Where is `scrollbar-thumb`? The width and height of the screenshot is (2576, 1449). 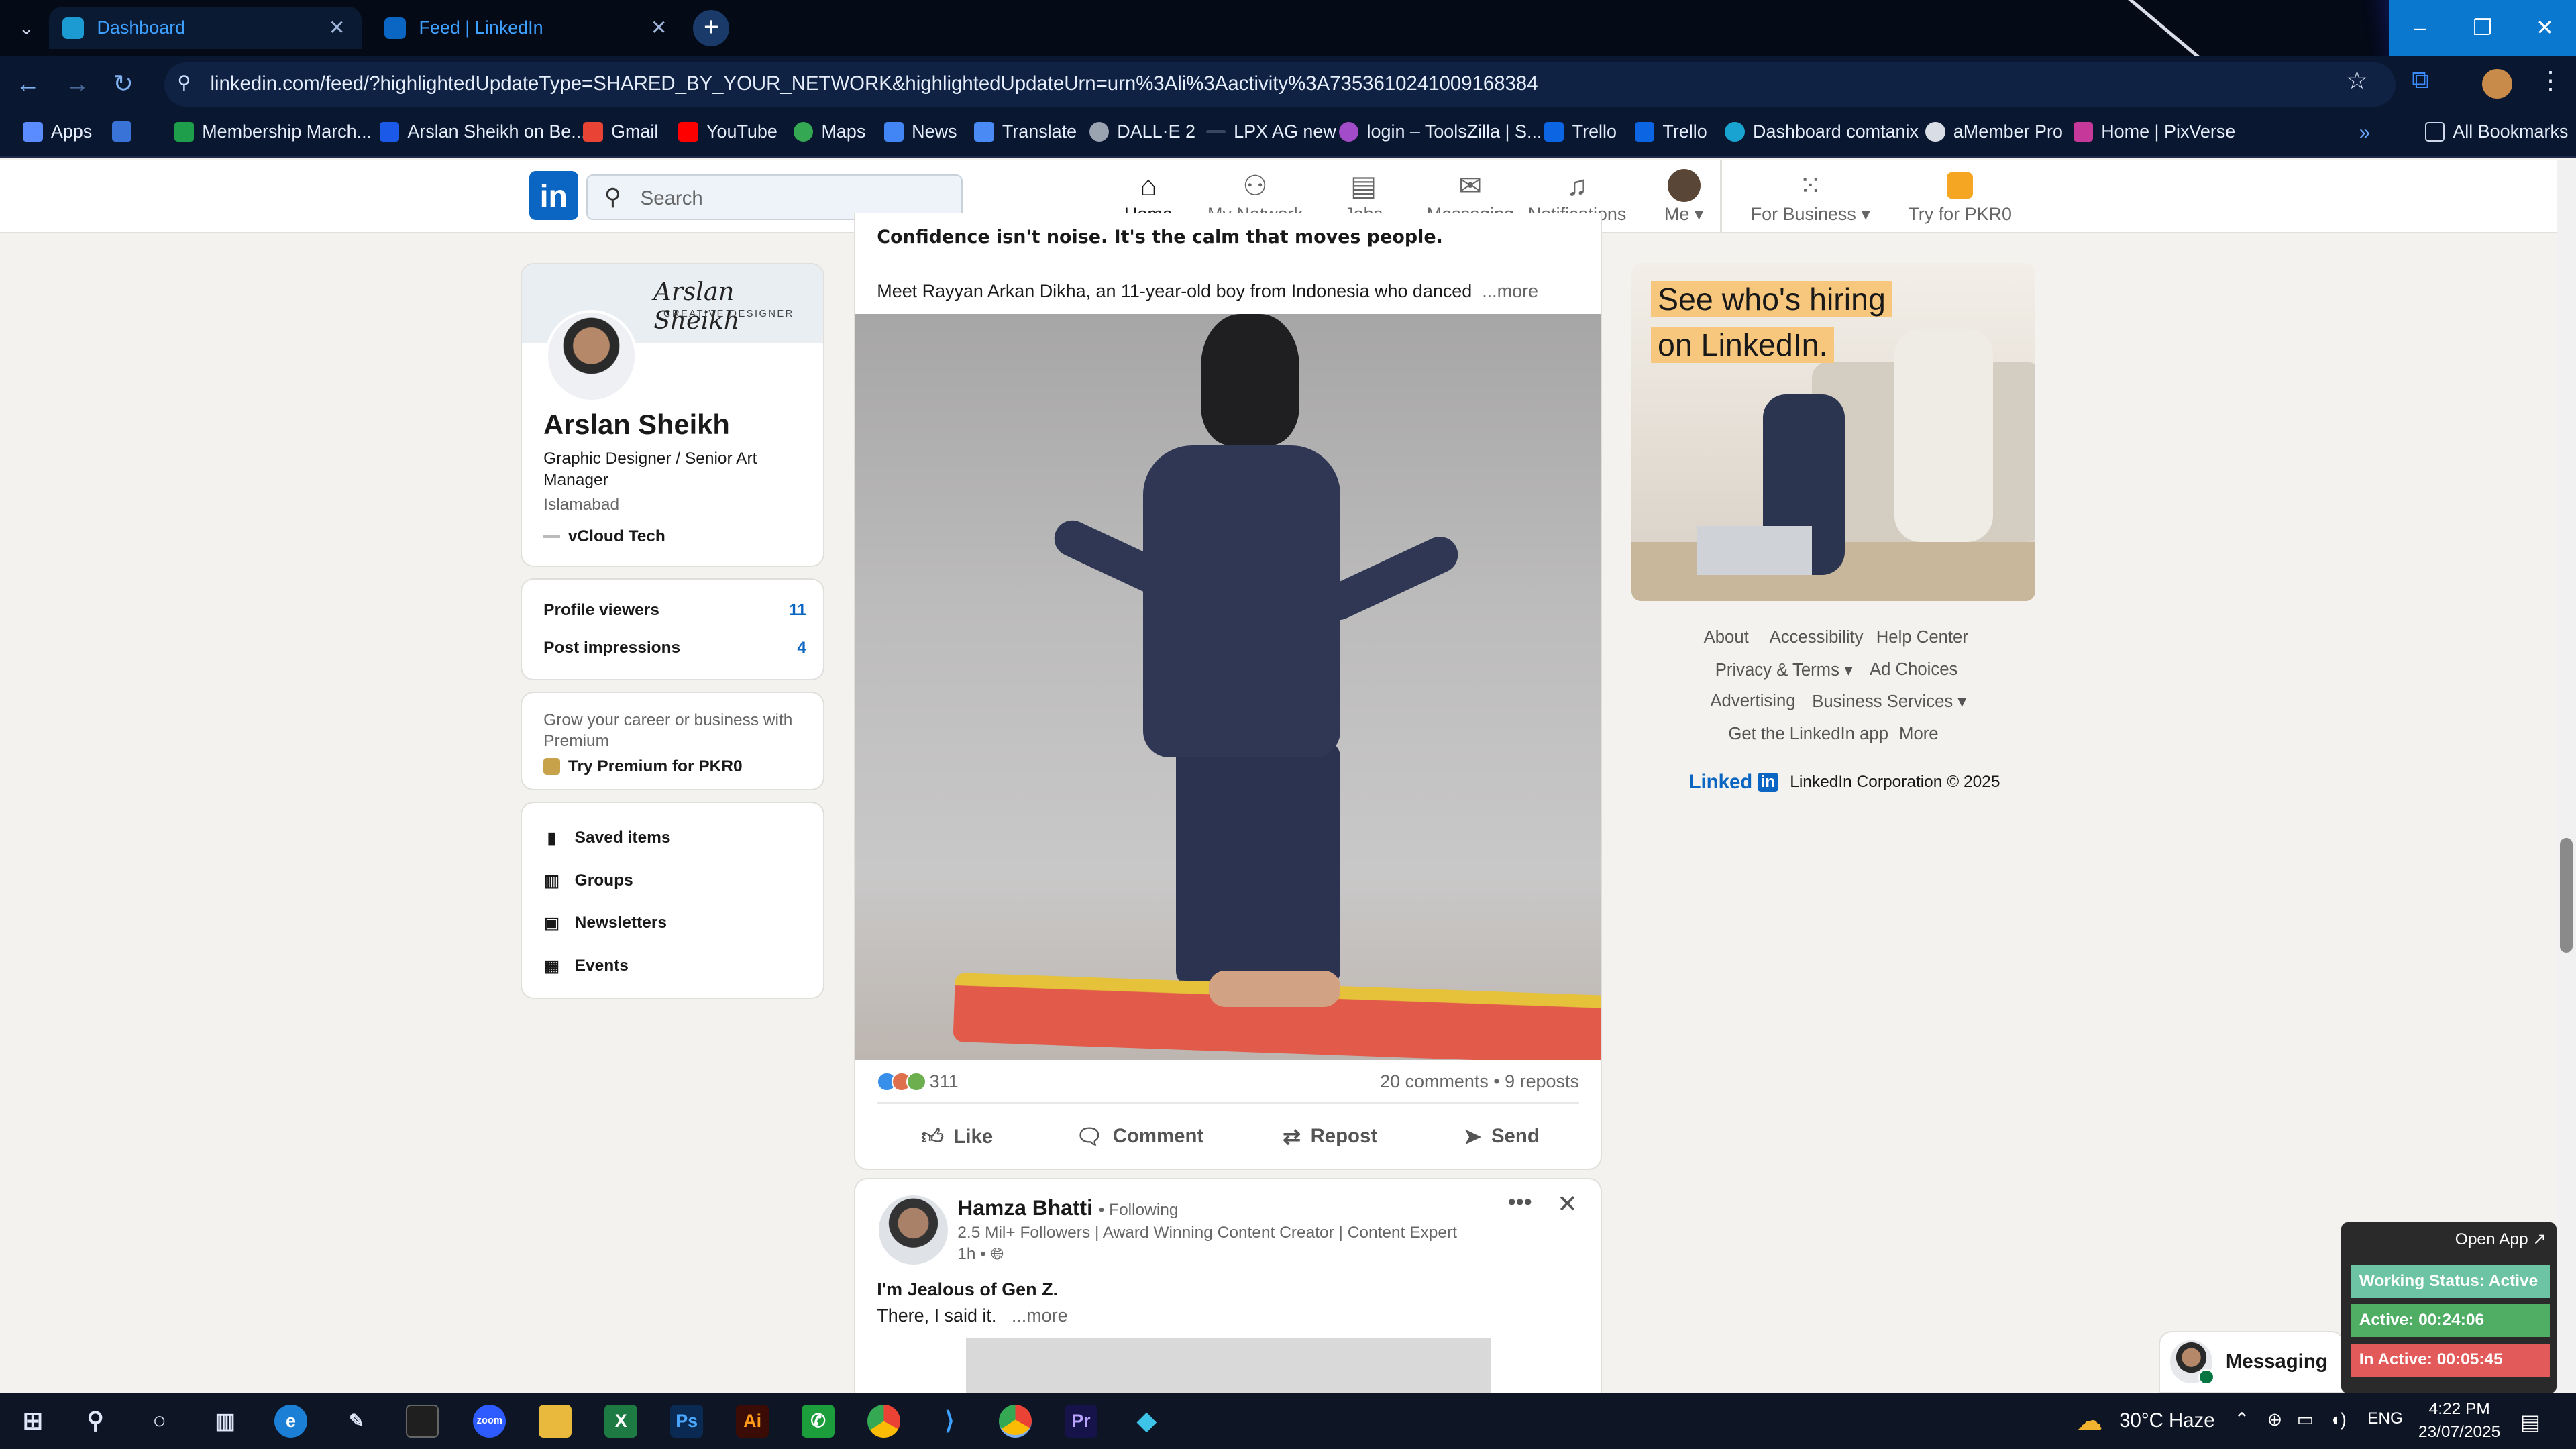
scrollbar-thumb is located at coordinates (2566, 895).